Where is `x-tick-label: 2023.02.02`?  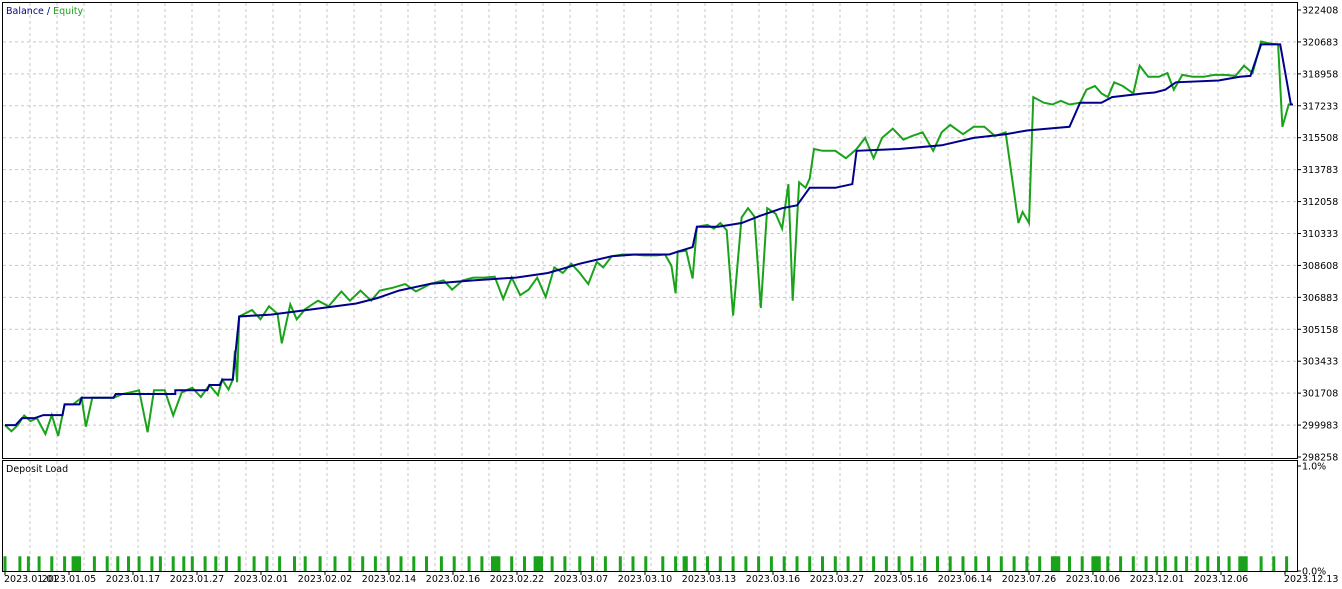
x-tick-label: 2023.02.02 is located at coordinates (325, 579).